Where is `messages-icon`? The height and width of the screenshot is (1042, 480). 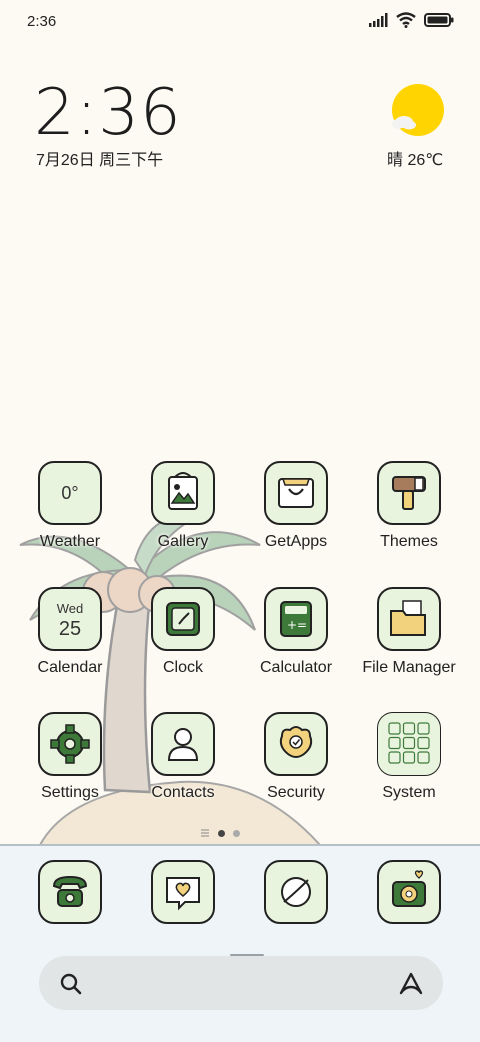
messages-icon is located at coordinates (183, 892).